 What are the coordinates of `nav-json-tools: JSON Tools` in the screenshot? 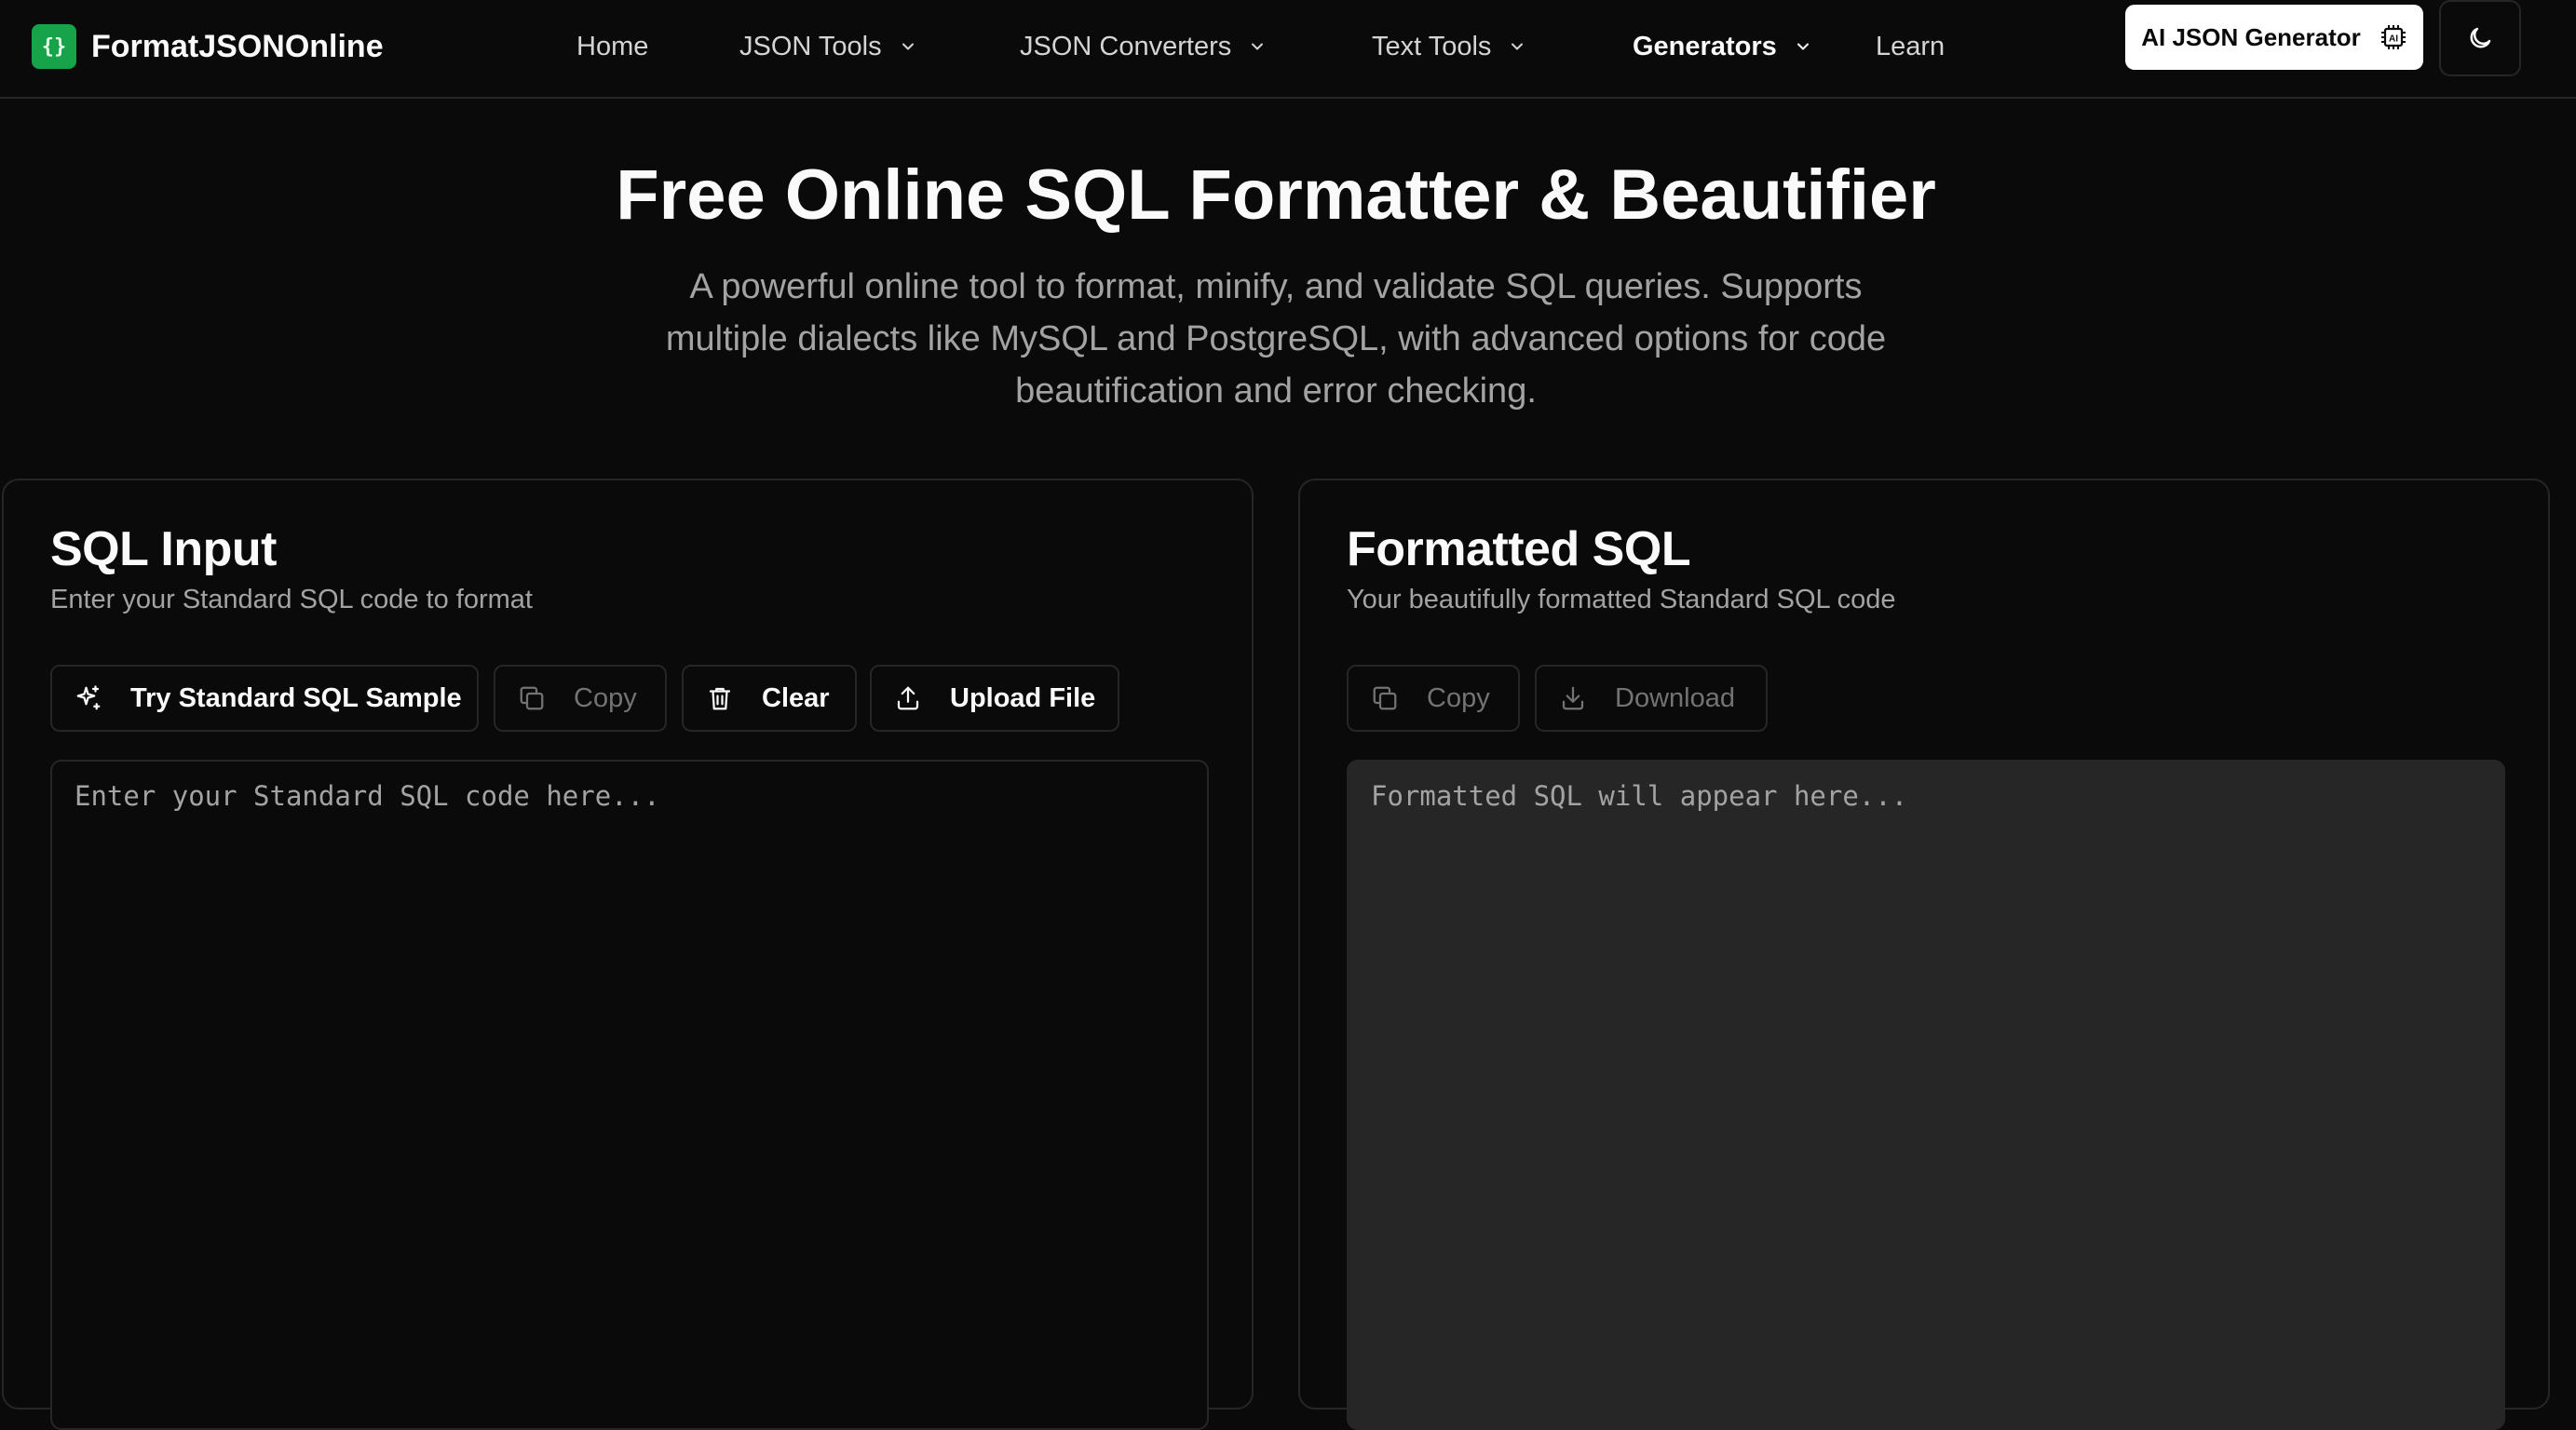 It's located at (827, 46).